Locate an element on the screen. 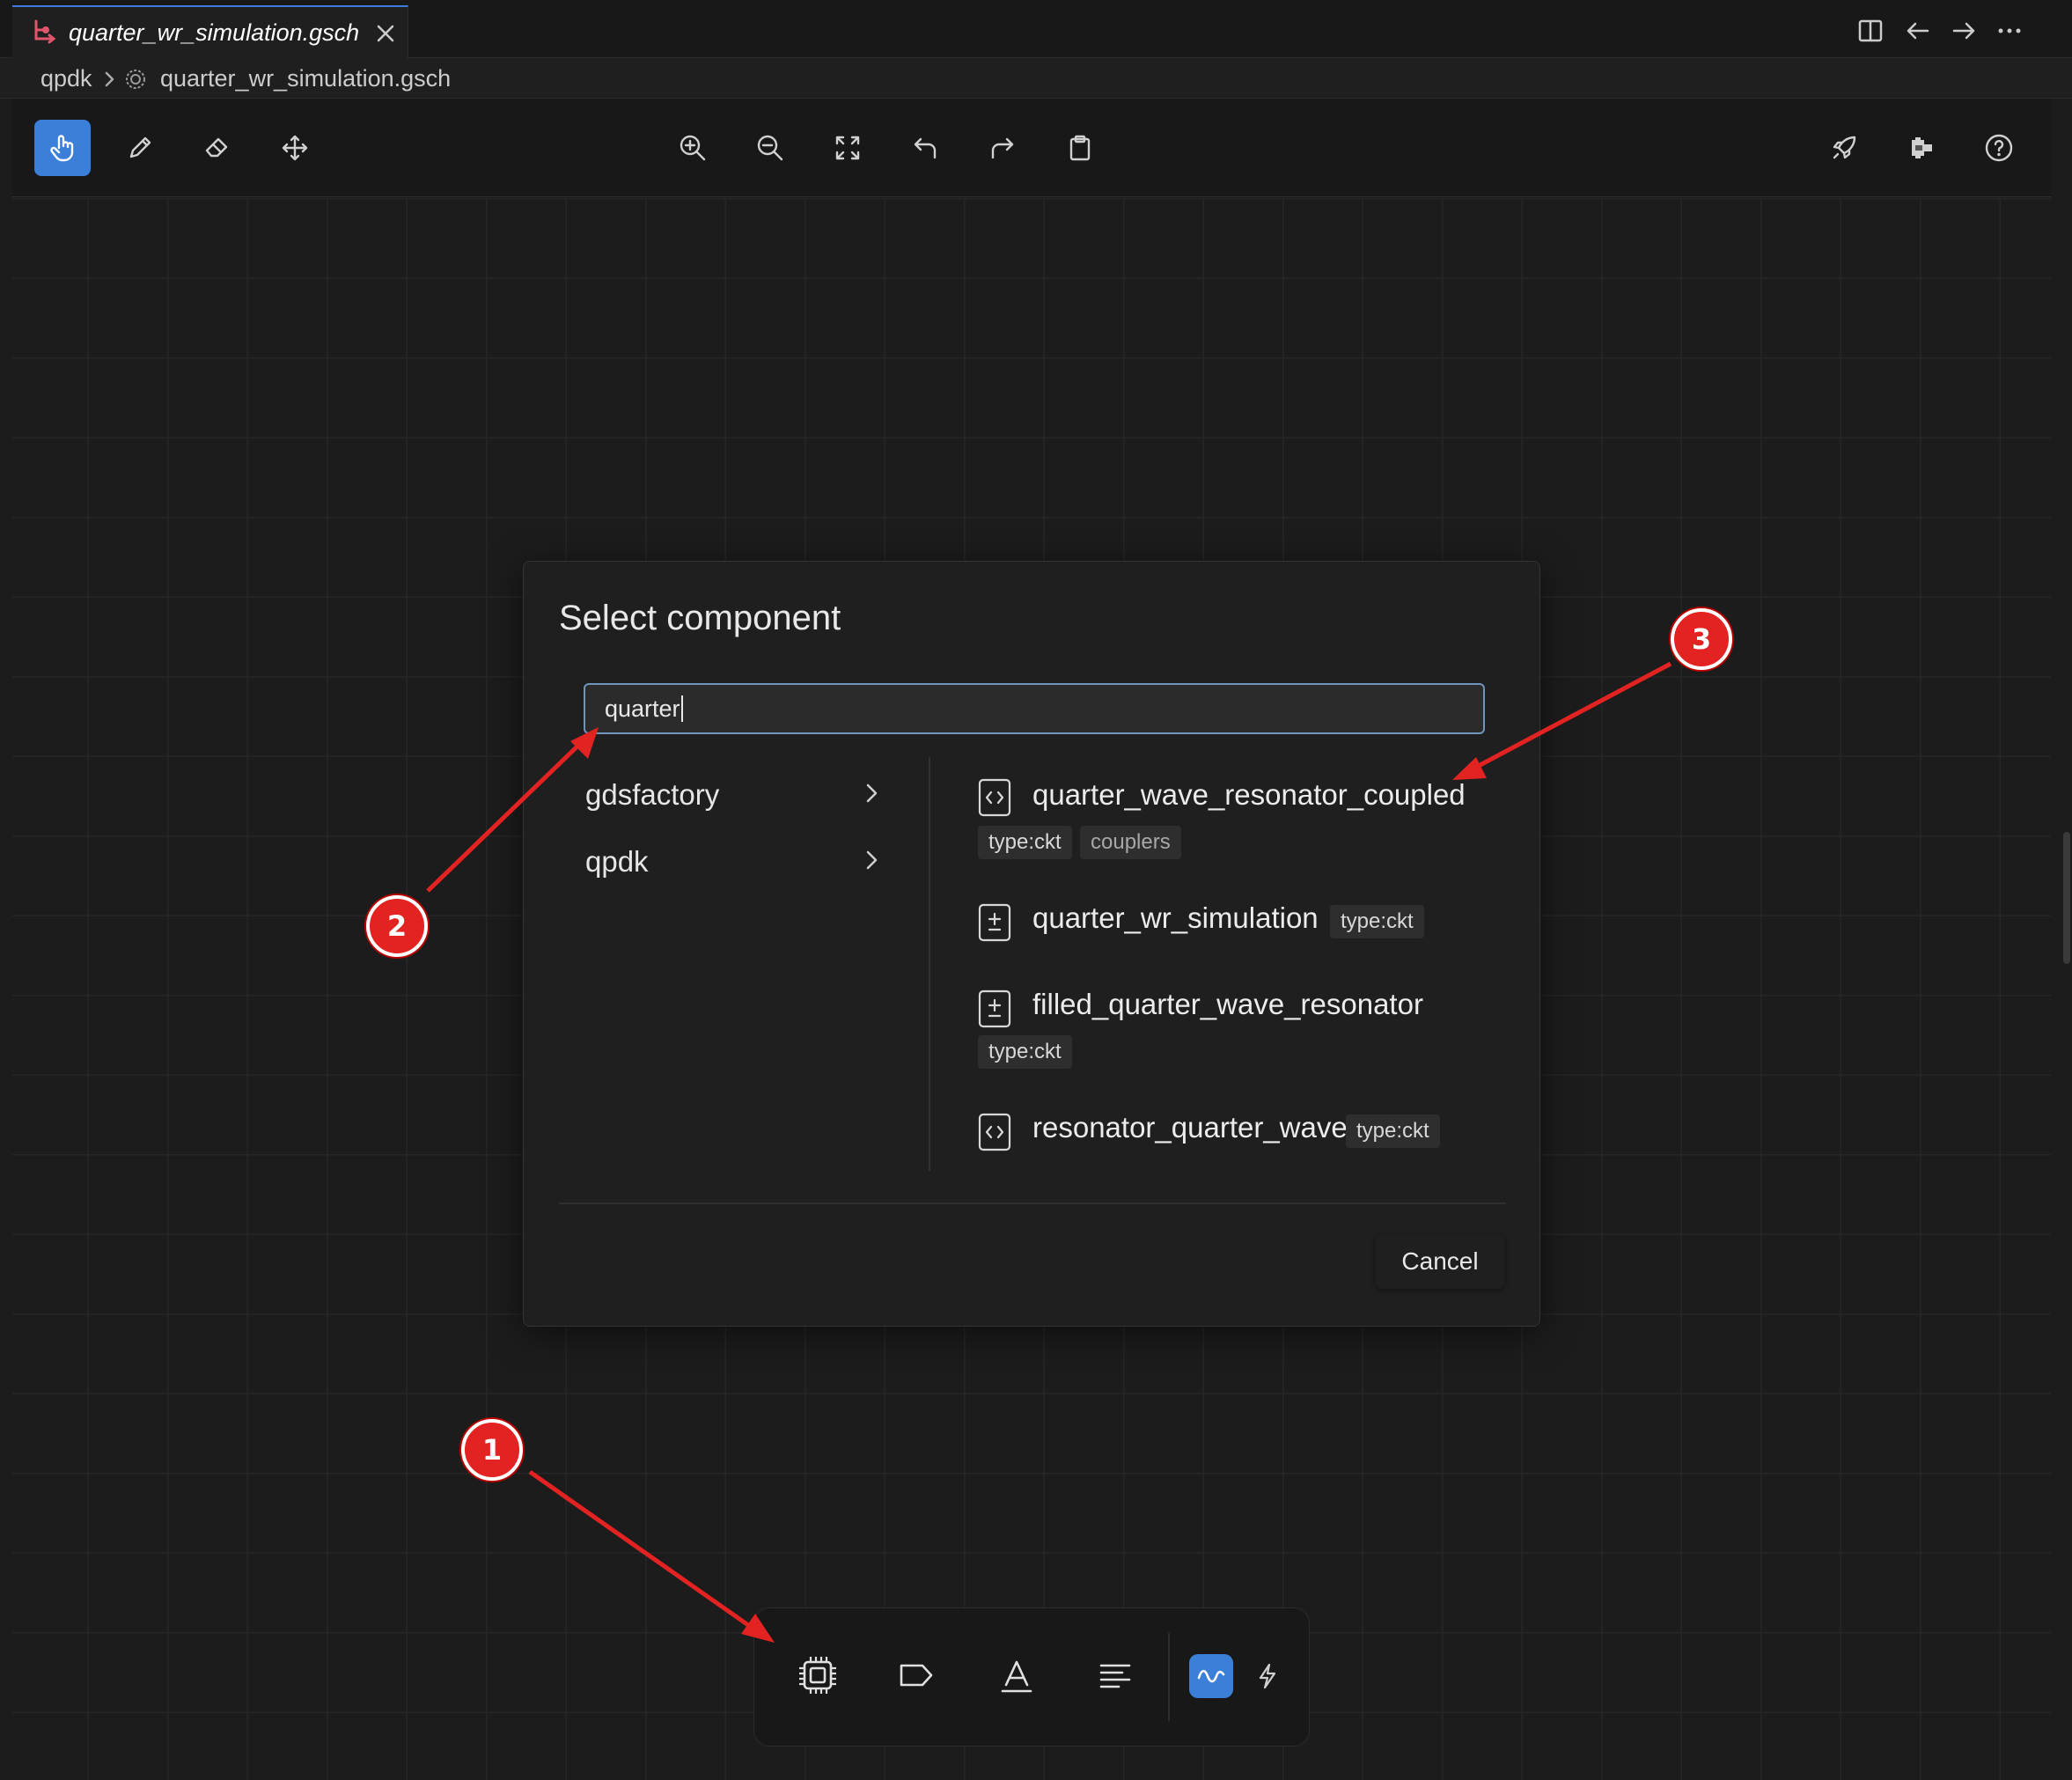  annotation-badge-2: 2 is located at coordinates (397, 926).